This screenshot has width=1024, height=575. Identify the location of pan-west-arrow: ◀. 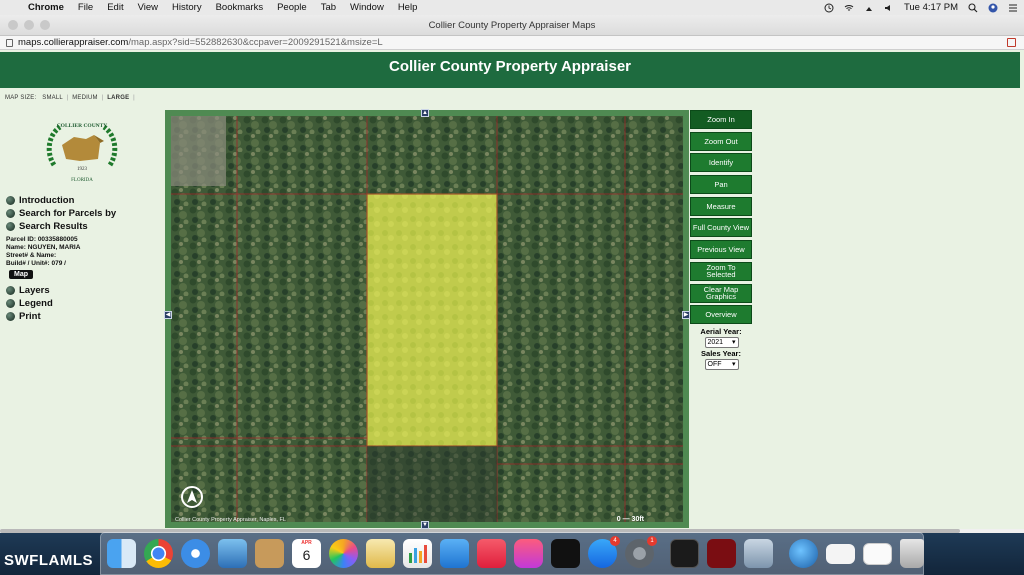
(168, 315).